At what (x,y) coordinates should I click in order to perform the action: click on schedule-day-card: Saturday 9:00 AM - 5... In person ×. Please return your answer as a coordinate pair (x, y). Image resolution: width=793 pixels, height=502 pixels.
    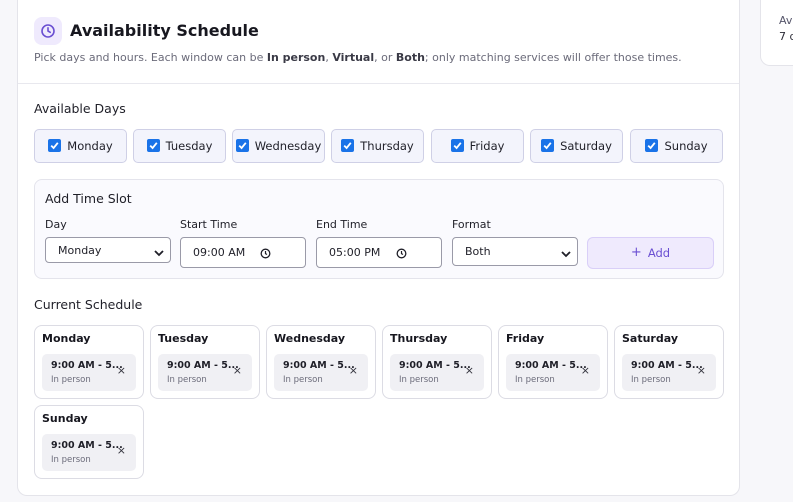
    Looking at the image, I should click on (669, 362).